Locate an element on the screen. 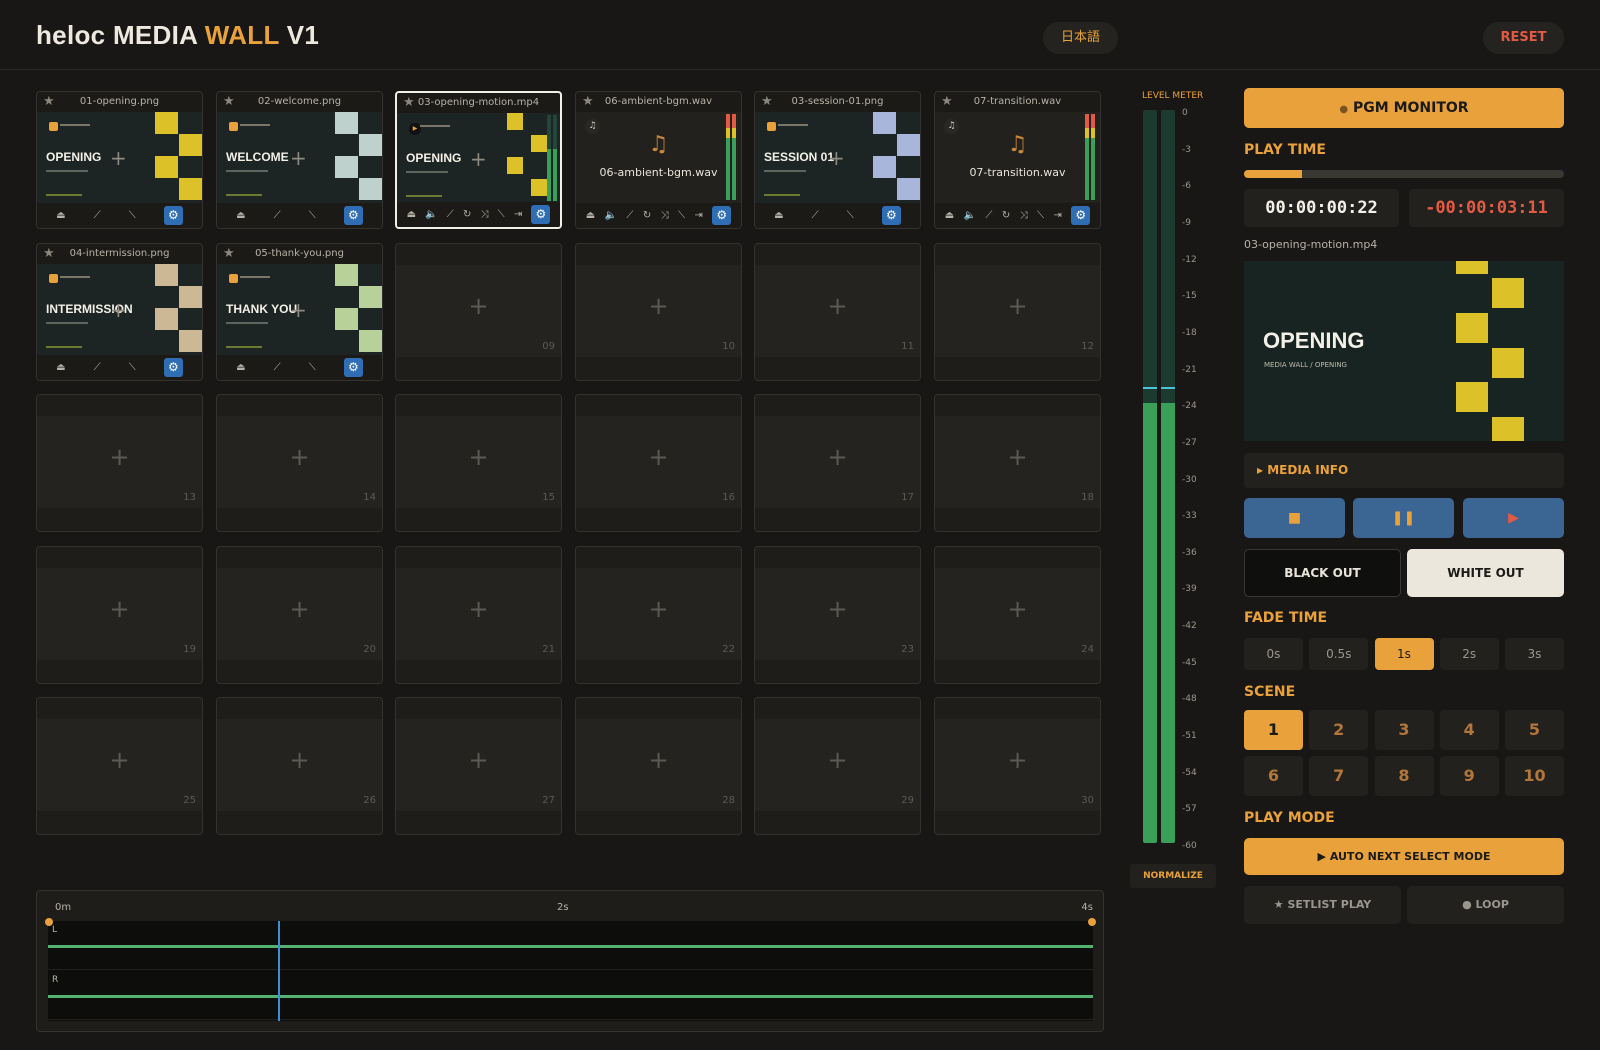 This screenshot has height=1050, width=1600. media-slot-empty: +24 is located at coordinates (1017, 615).